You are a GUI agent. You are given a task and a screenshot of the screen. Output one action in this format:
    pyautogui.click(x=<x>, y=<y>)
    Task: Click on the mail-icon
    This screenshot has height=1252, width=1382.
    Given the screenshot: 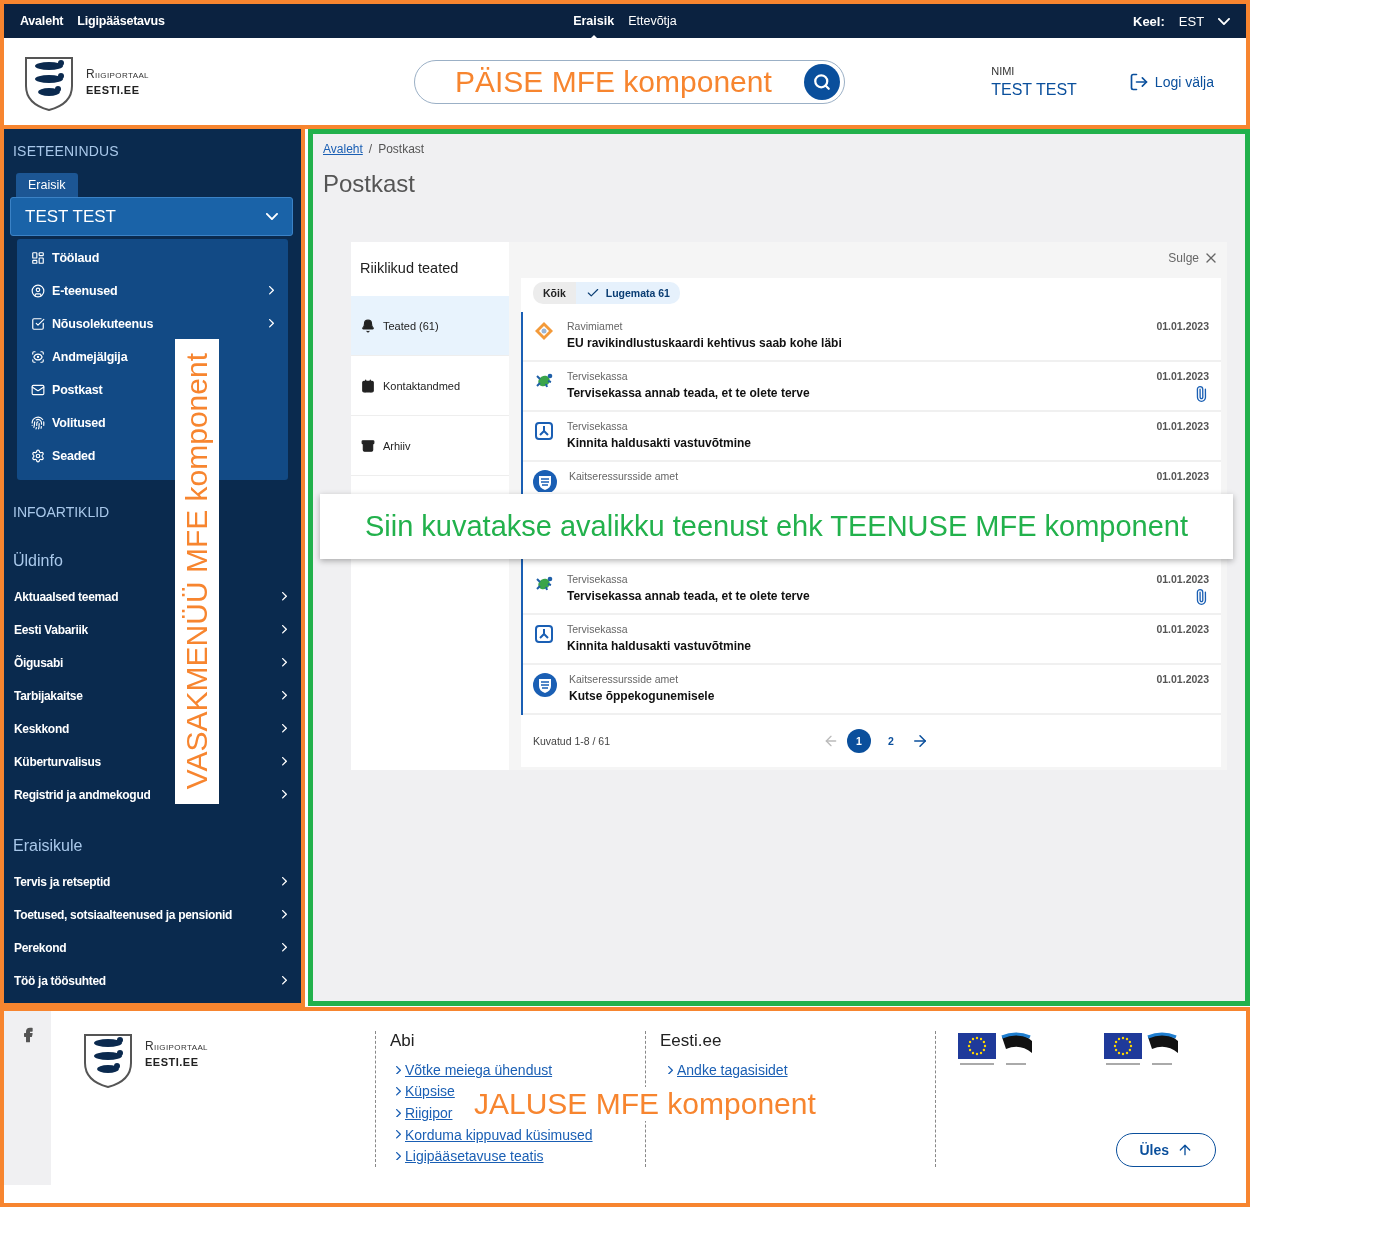 What is the action you would take?
    pyautogui.click(x=38, y=389)
    